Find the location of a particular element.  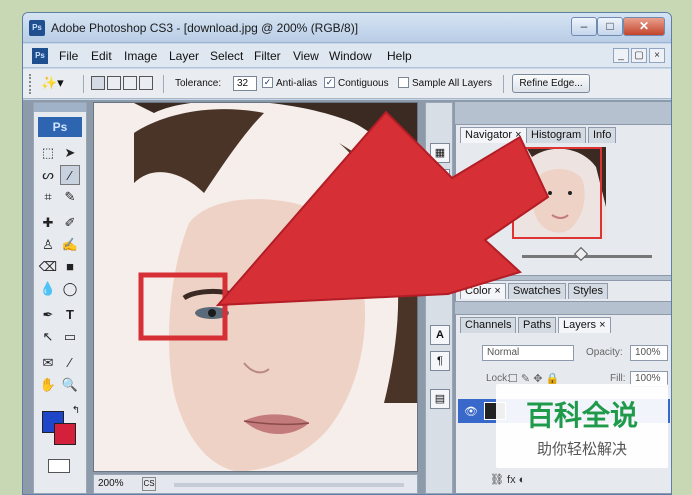

marquee-tool-icon: ⬚ is located at coordinates (48, 153).